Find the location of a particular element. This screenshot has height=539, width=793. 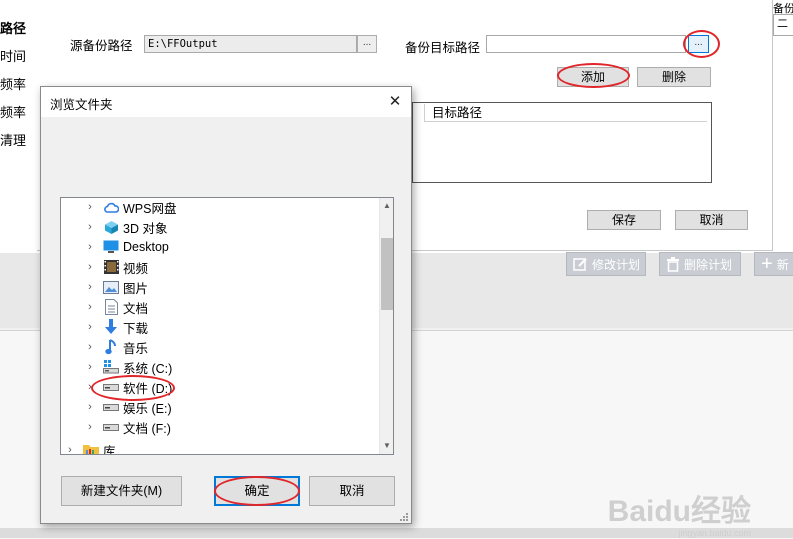

plus-icon: + is located at coordinates (767, 264).